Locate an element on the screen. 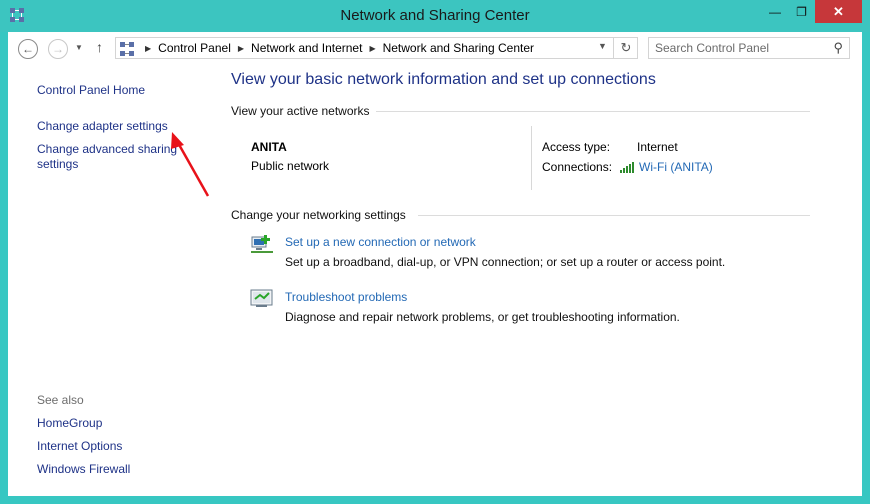 The image size is (870, 504). change-advanced-sharing-link: Change advanced sharing settings is located at coordinates (112, 157).